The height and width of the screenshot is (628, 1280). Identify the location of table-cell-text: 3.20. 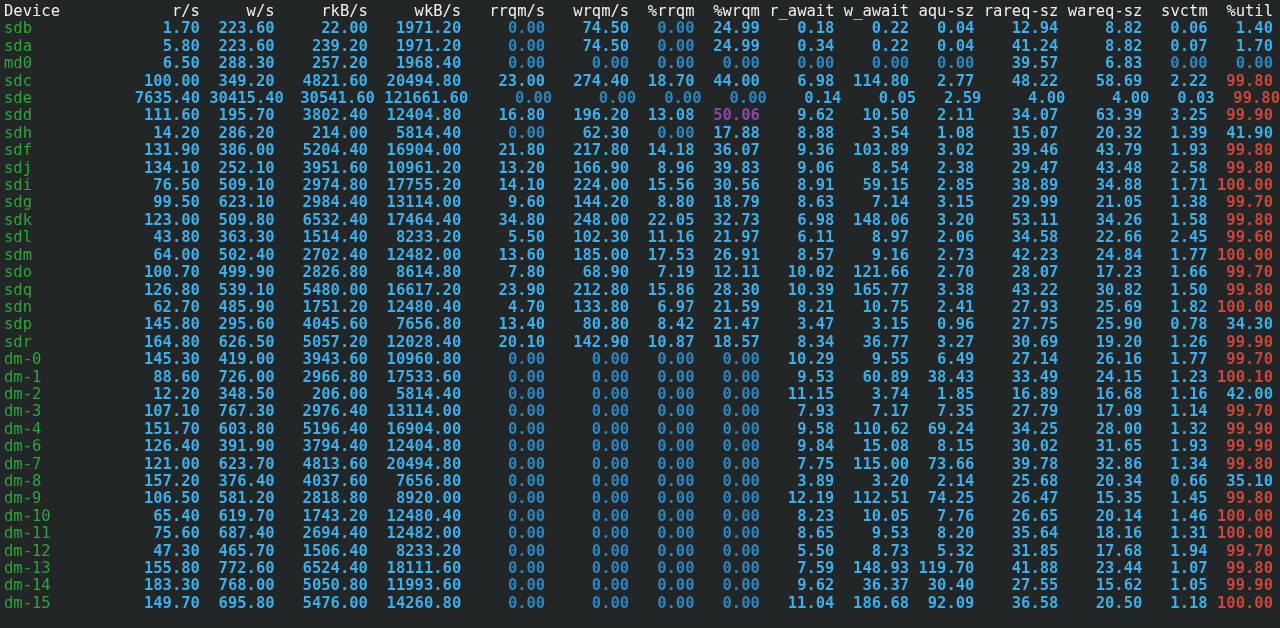
(890, 481).